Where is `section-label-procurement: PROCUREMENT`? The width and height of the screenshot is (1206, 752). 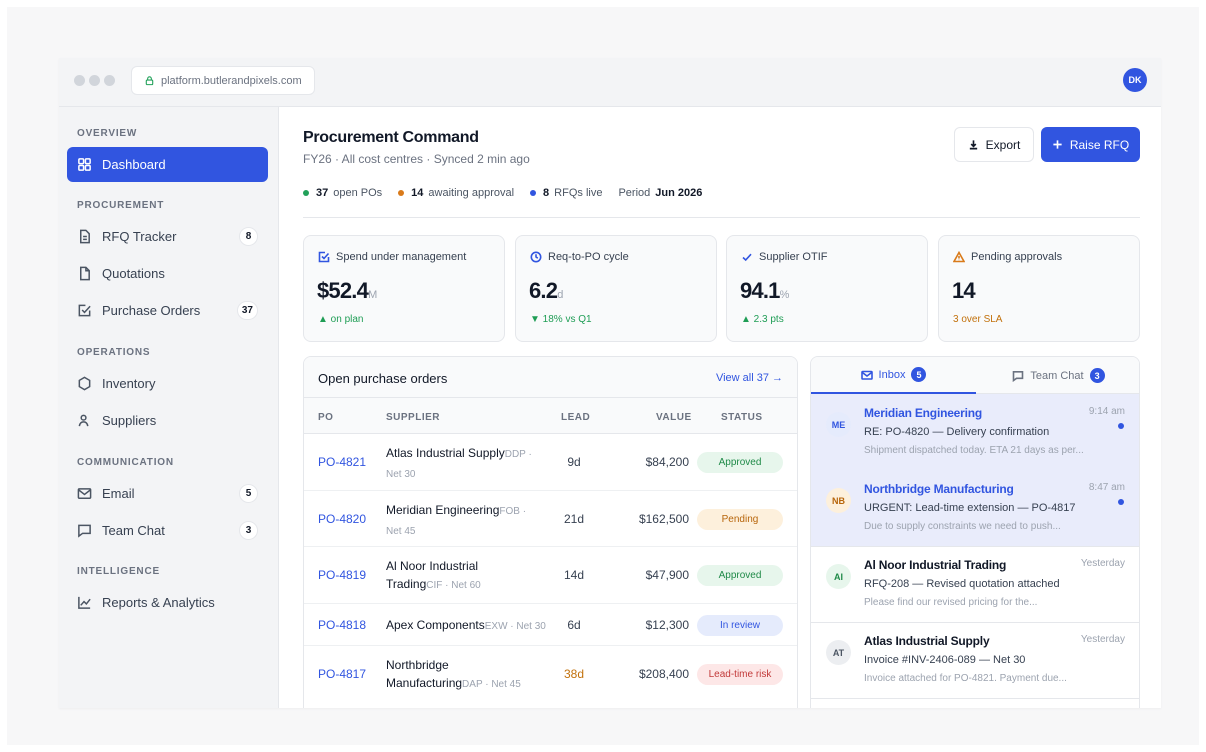
section-label-procurement: PROCUREMENT is located at coordinates (121, 205).